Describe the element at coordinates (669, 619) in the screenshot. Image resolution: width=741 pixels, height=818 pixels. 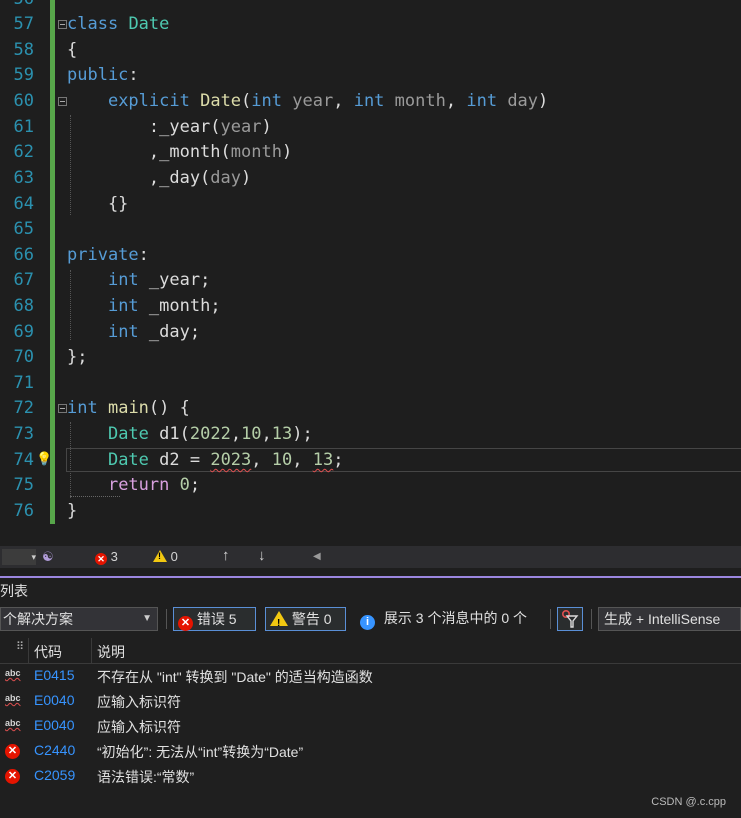
I see `build-source-dropdown: 生成 + IntelliSense` at that location.